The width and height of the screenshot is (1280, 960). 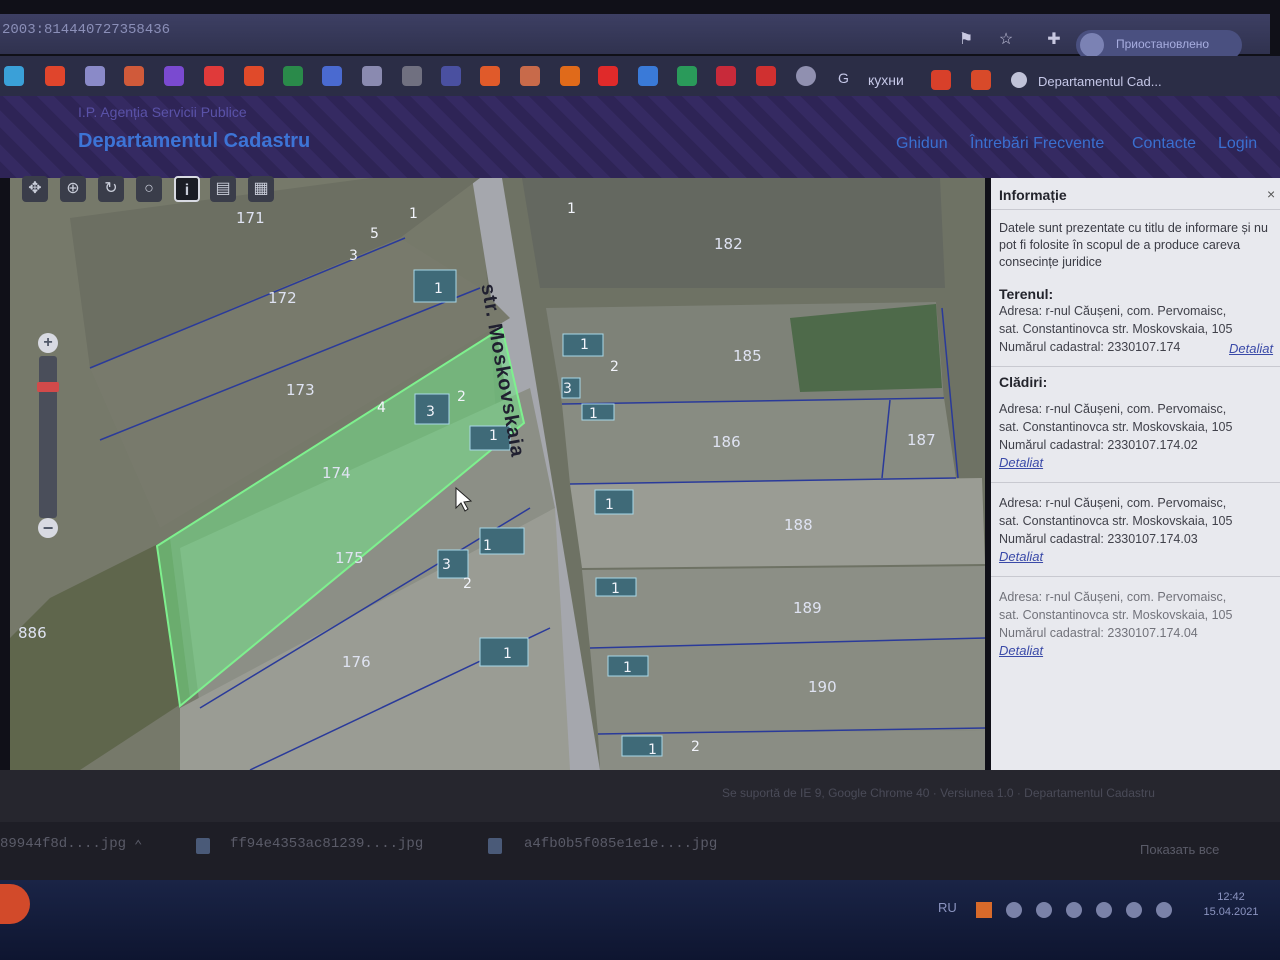 I want to click on wordpress-icon, so click(x=806, y=76).